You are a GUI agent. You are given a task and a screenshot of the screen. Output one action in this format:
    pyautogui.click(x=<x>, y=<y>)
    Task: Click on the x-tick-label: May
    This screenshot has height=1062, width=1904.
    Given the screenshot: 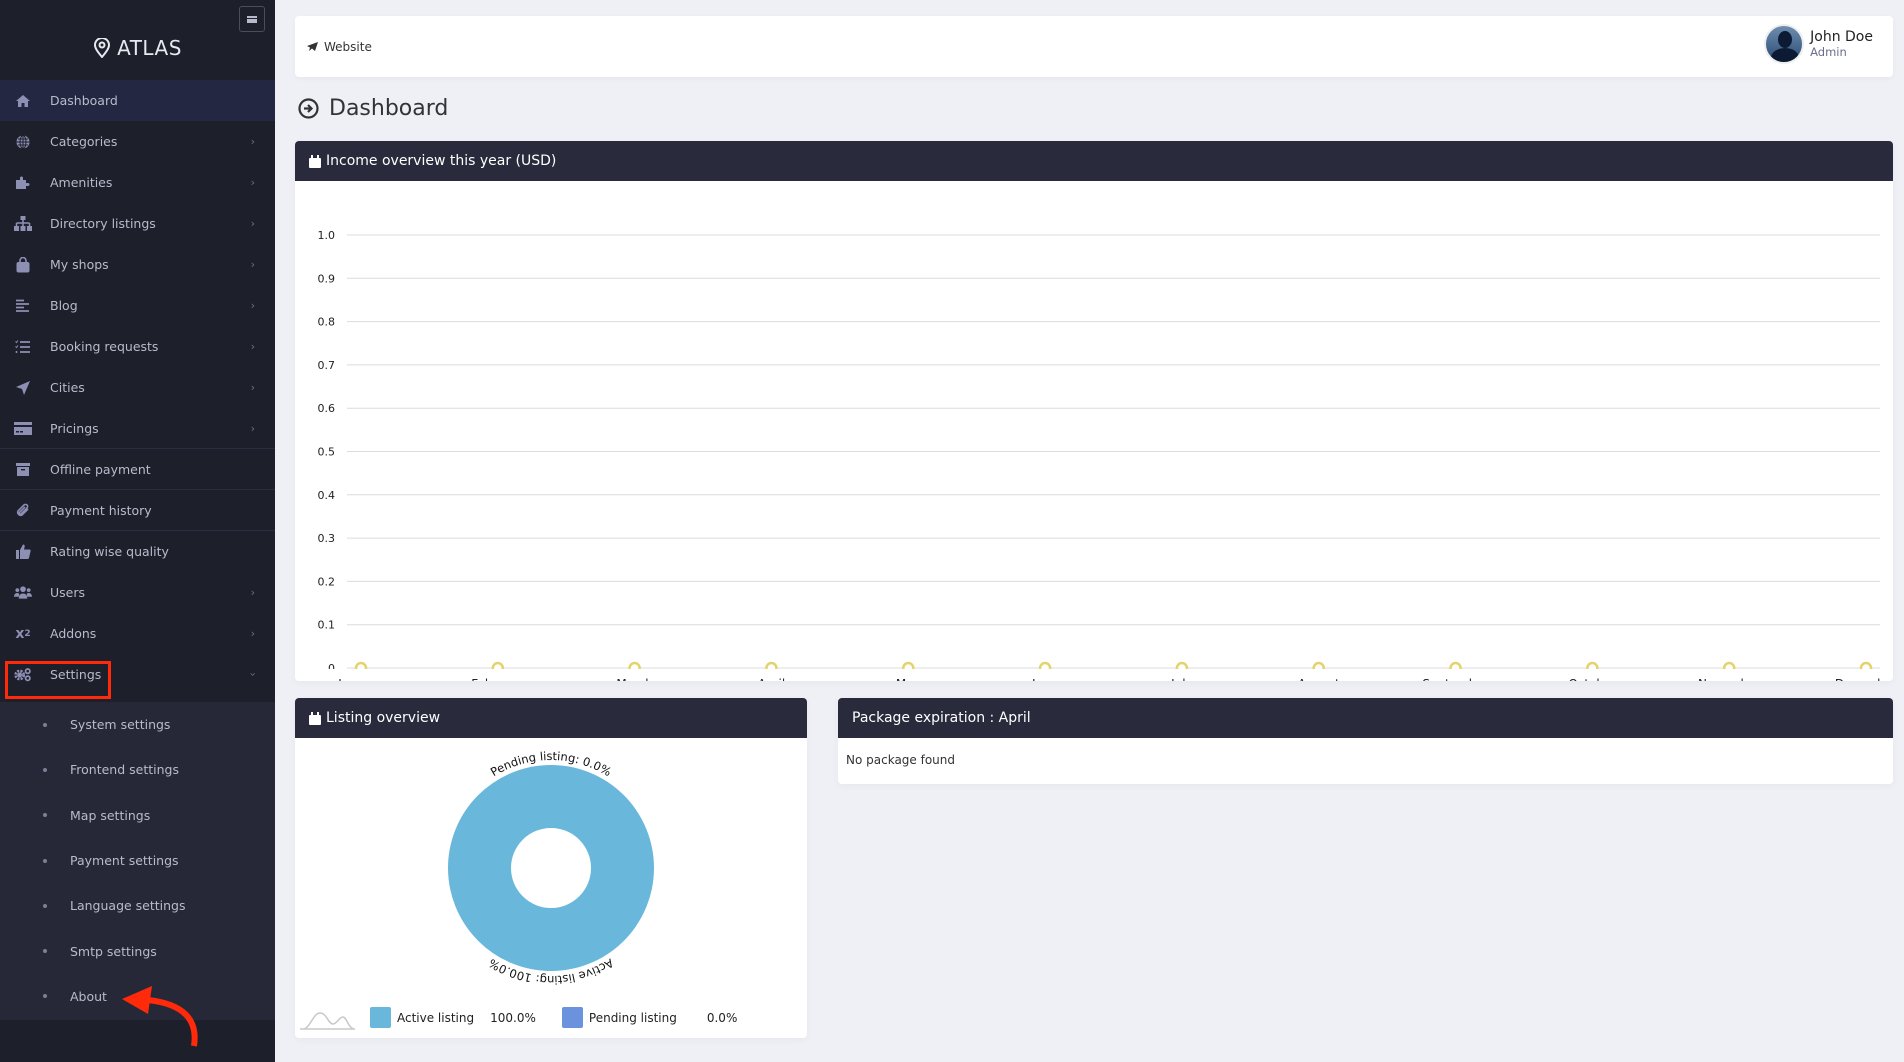 What is the action you would take?
    pyautogui.click(x=908, y=679)
    